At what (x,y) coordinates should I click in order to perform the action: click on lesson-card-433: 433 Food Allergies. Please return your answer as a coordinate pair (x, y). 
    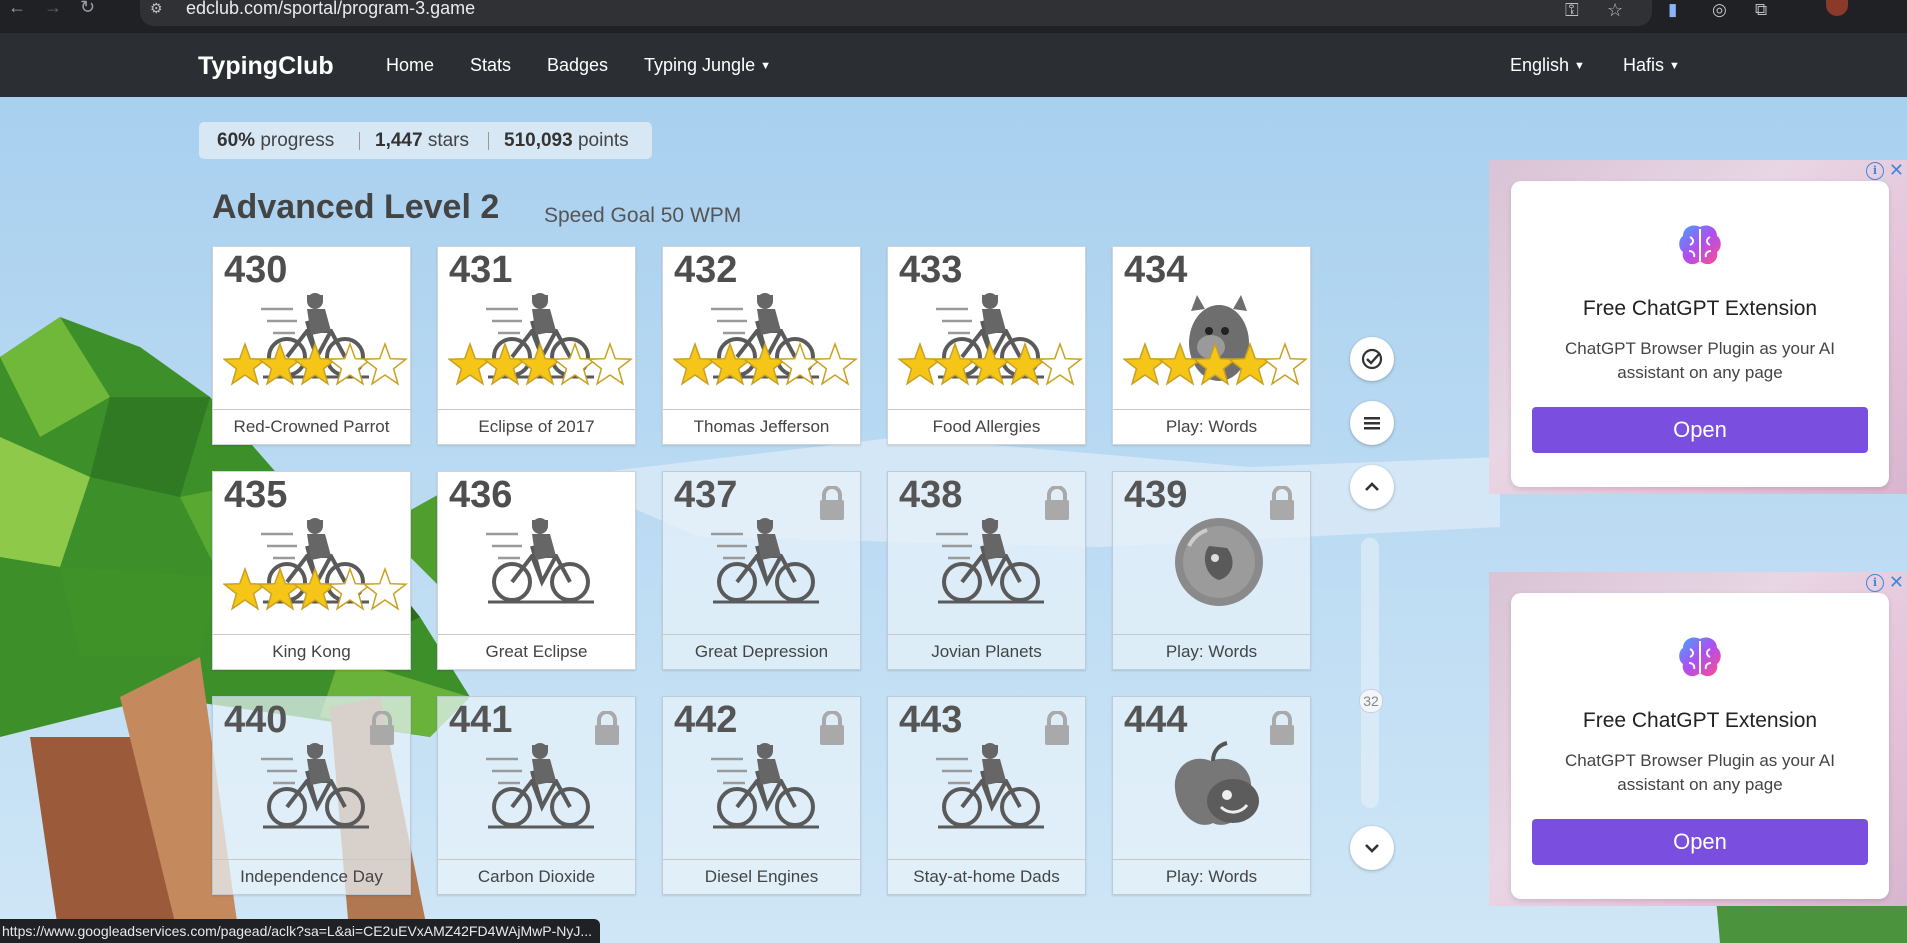
    Looking at the image, I should click on (986, 345).